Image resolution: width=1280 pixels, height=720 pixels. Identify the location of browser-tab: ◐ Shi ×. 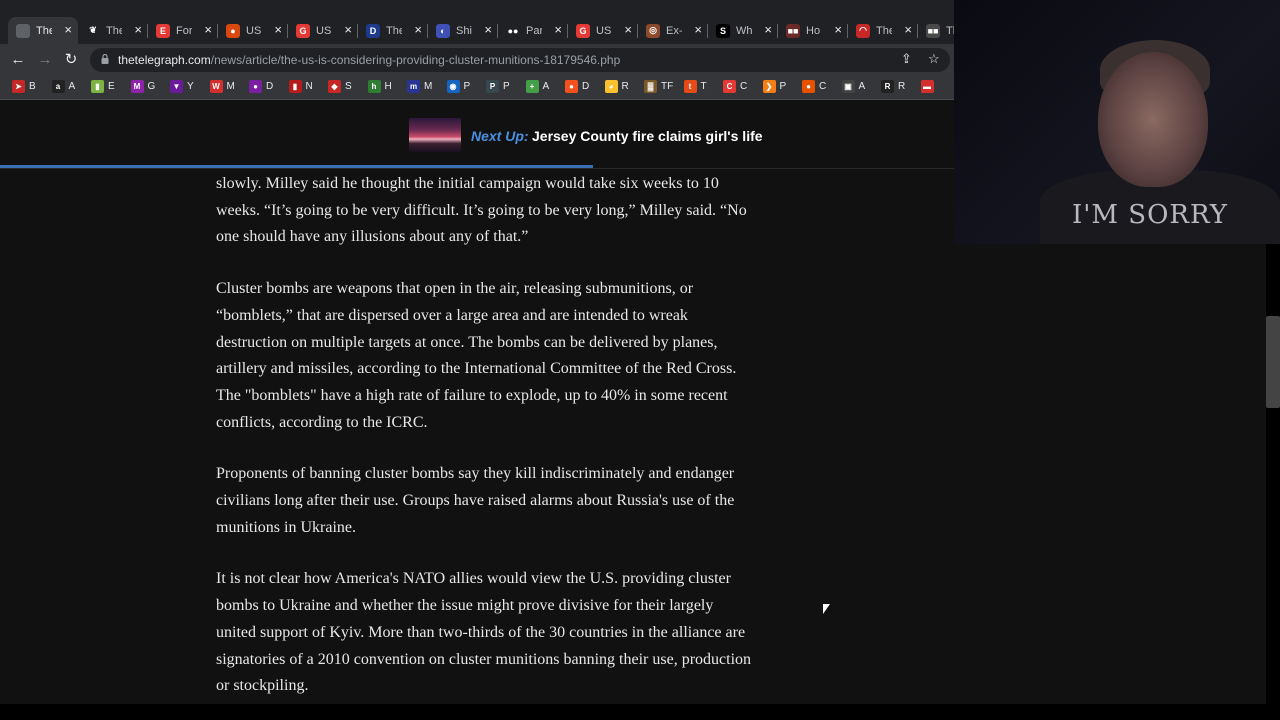
(463, 30).